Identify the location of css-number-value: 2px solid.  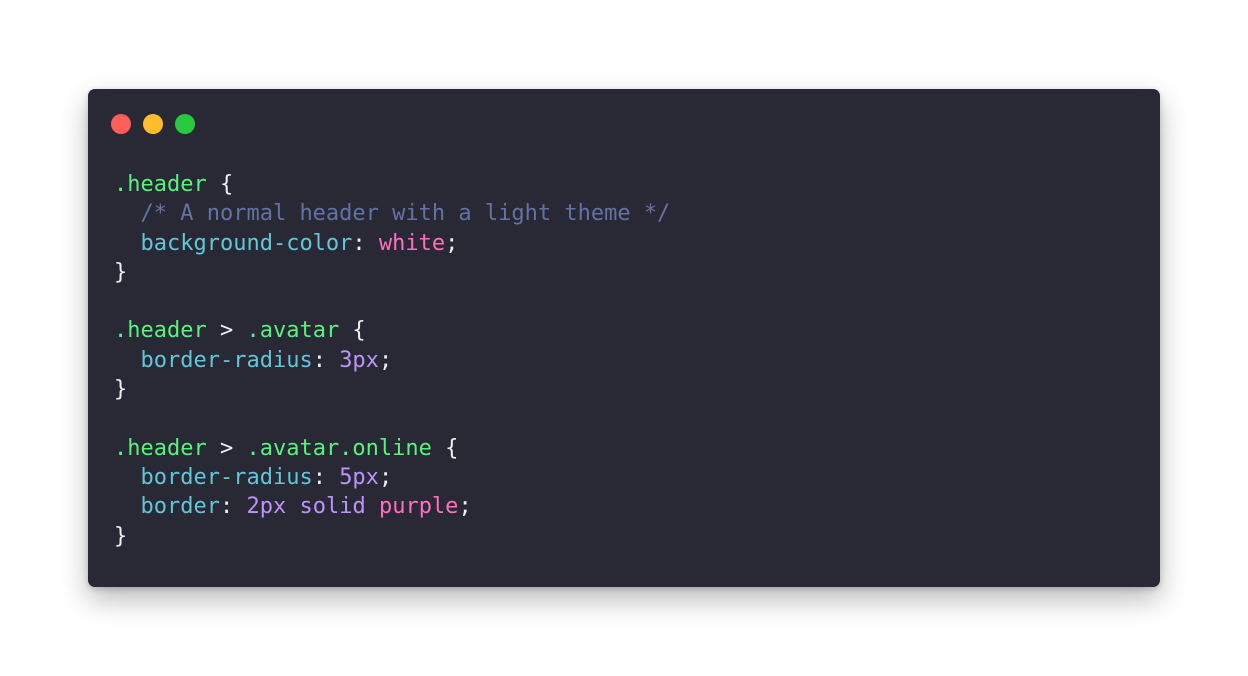
(306, 507).